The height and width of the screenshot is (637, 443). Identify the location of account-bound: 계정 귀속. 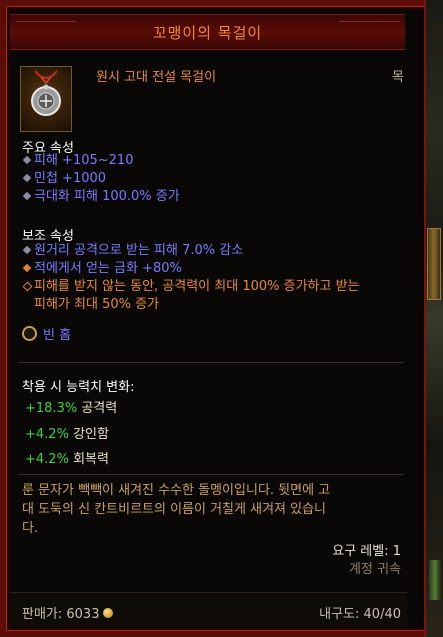
(375, 569).